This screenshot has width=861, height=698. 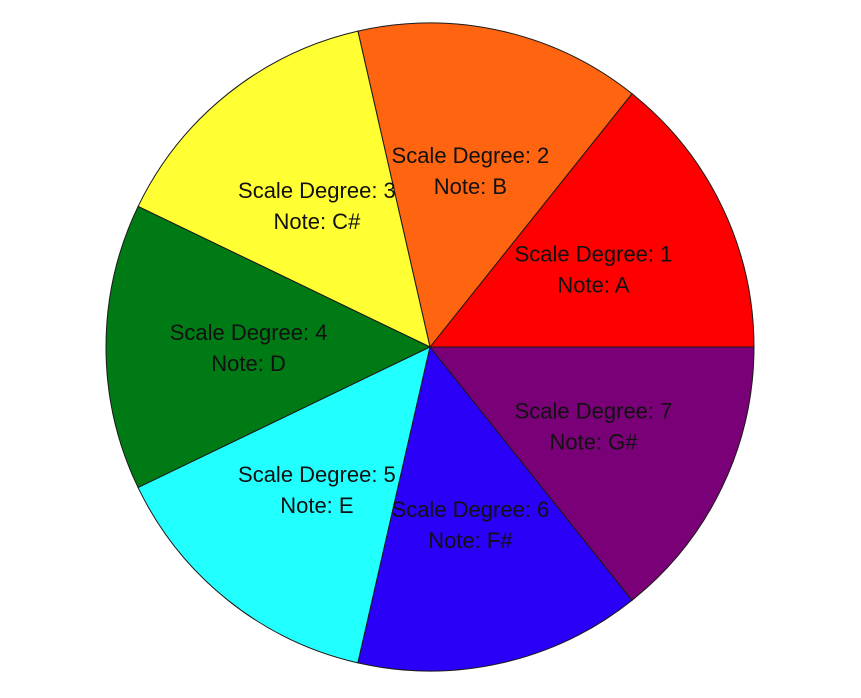 I want to click on slice-degree-text: Scale Degree: 4, so click(x=249, y=332).